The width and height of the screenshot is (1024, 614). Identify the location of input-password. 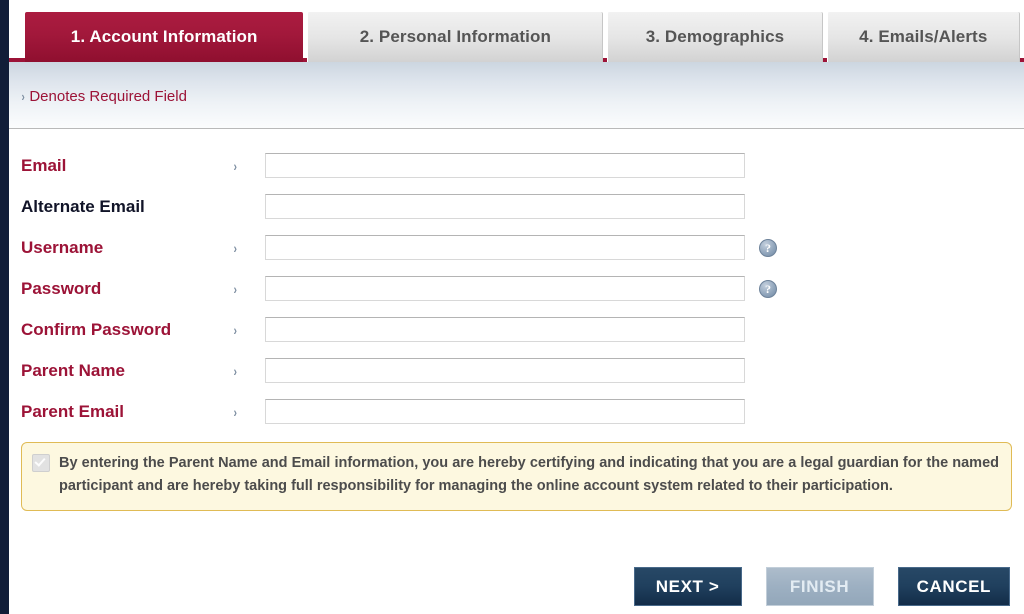
(505, 288).